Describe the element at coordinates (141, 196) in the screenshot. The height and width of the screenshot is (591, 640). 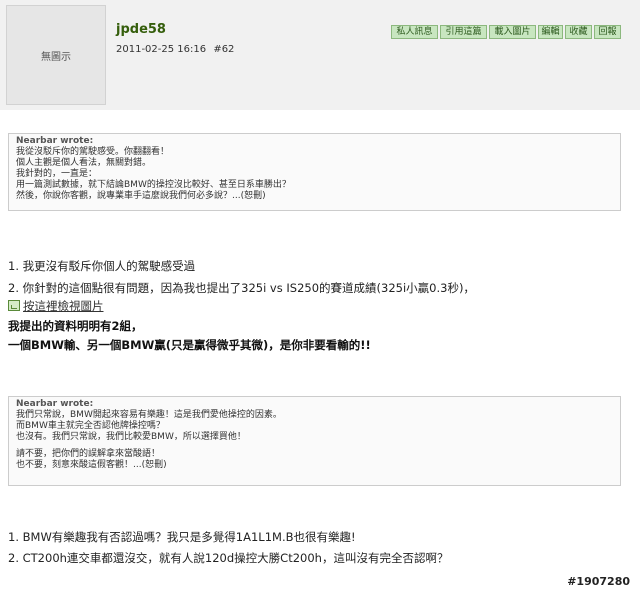
I see `quote-line: 然後，你說你客觀，說專業車手這麼說我們何必多說？...(恕刪)` at that location.